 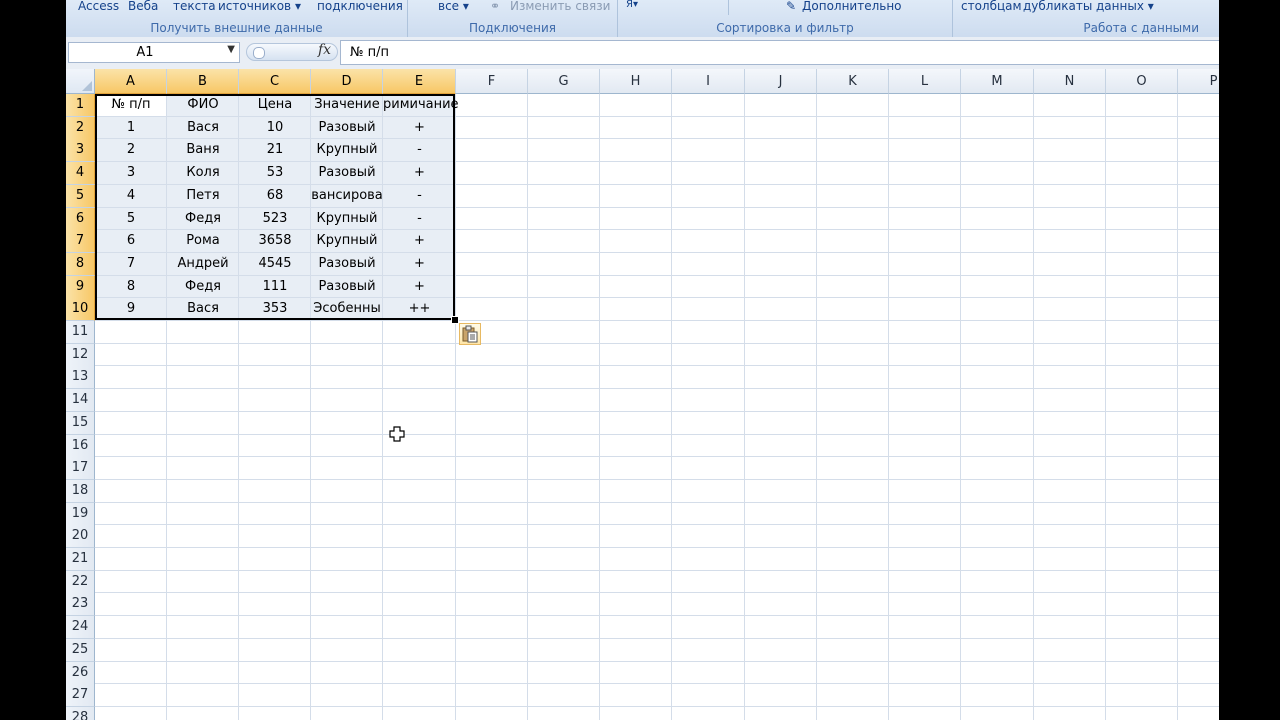 What do you see at coordinates (80, 378) in the screenshot?
I see `row-header-13: 13` at bounding box center [80, 378].